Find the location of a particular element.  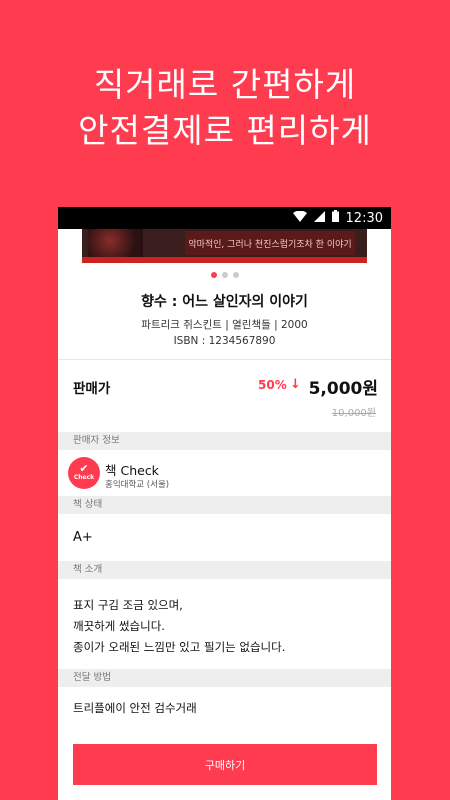

buy-button: 구매하기 is located at coordinates (225, 764).